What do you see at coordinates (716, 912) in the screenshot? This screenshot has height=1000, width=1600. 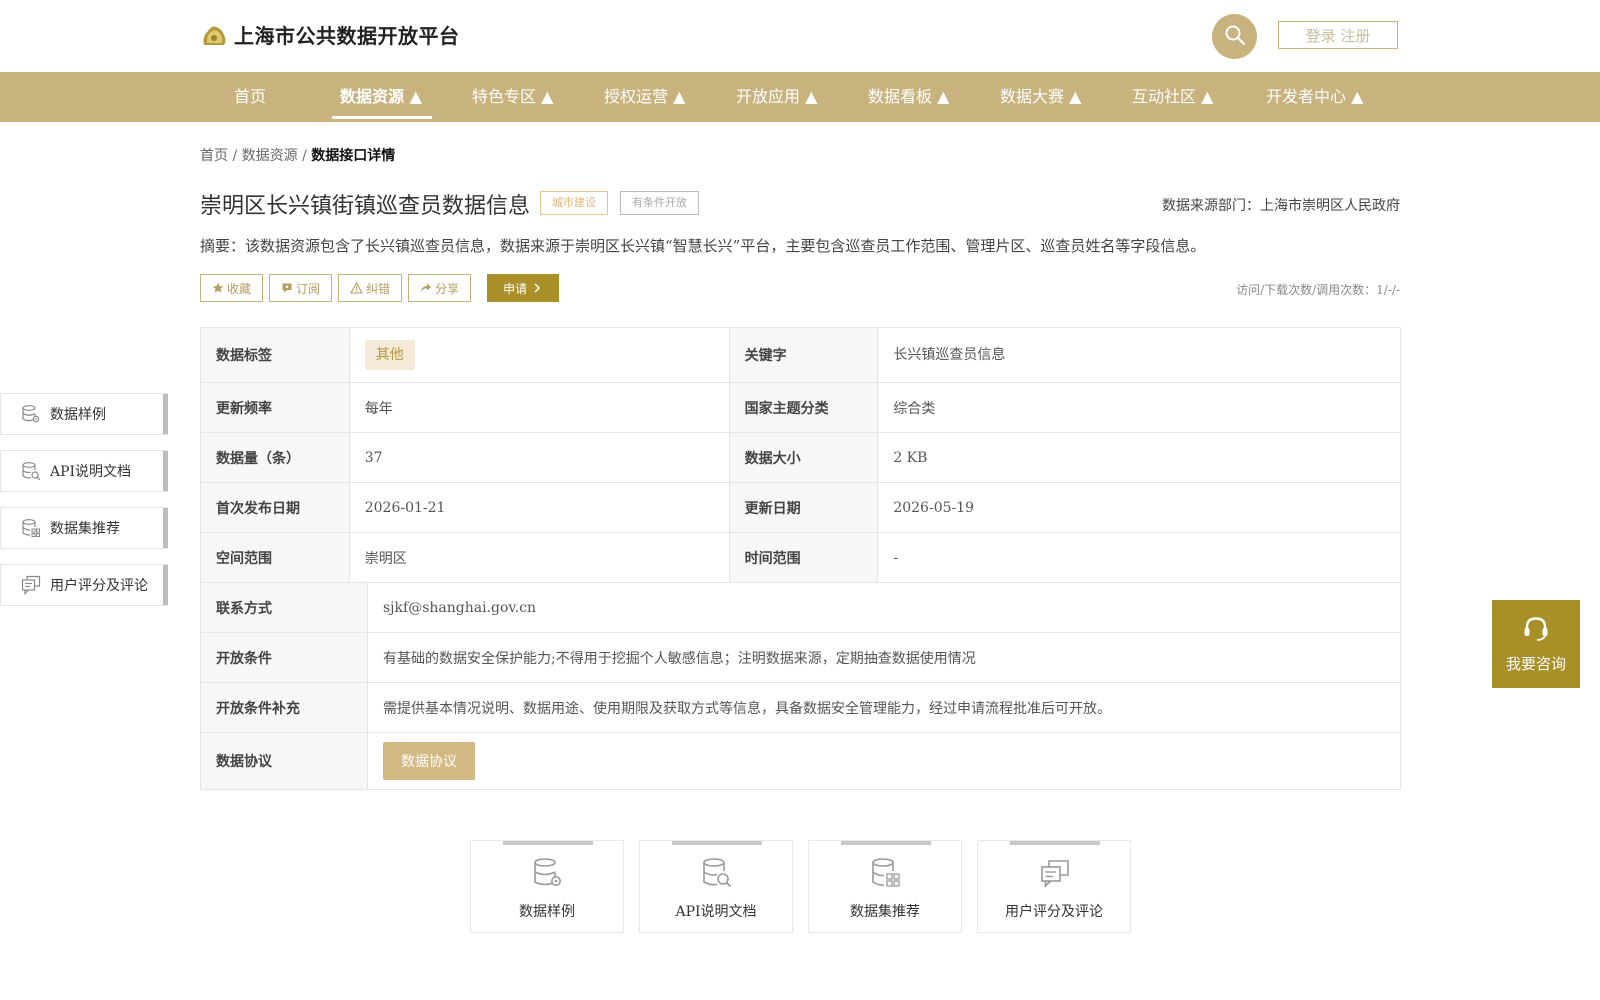 I see `card-label: API说明文档` at bounding box center [716, 912].